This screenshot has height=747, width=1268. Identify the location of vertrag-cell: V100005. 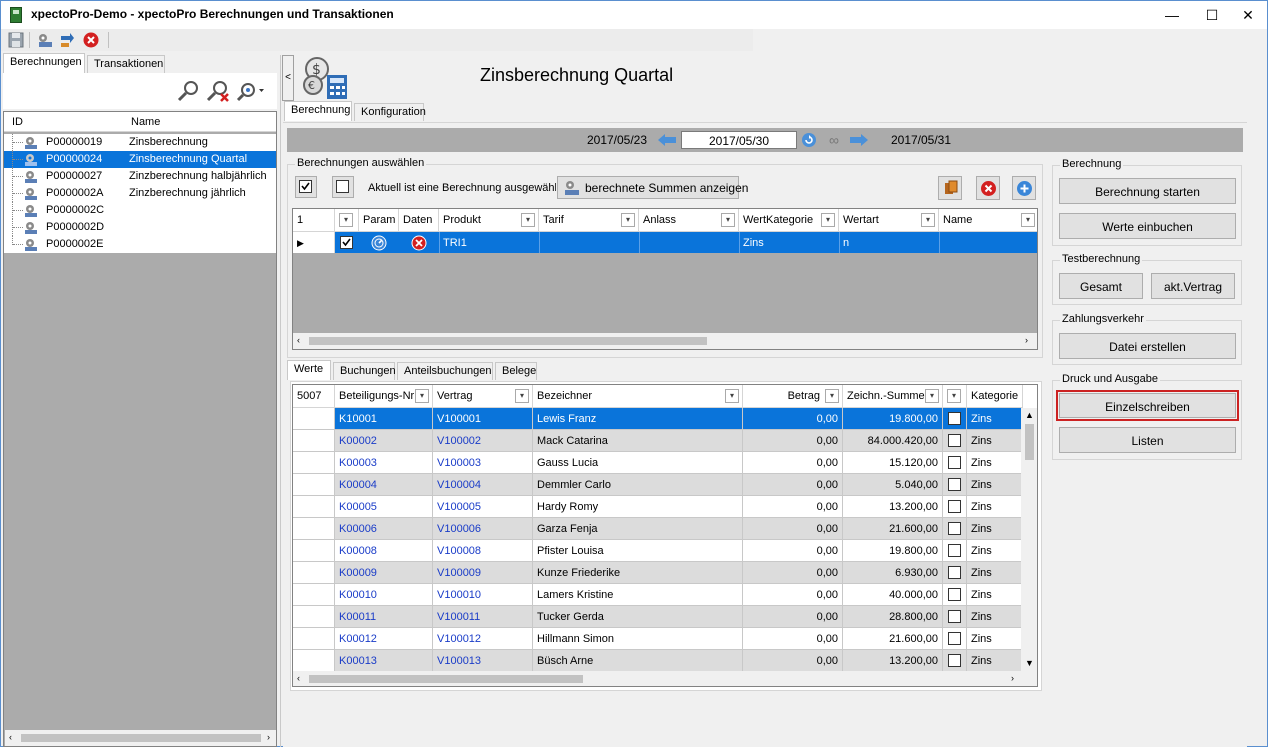
(483, 507).